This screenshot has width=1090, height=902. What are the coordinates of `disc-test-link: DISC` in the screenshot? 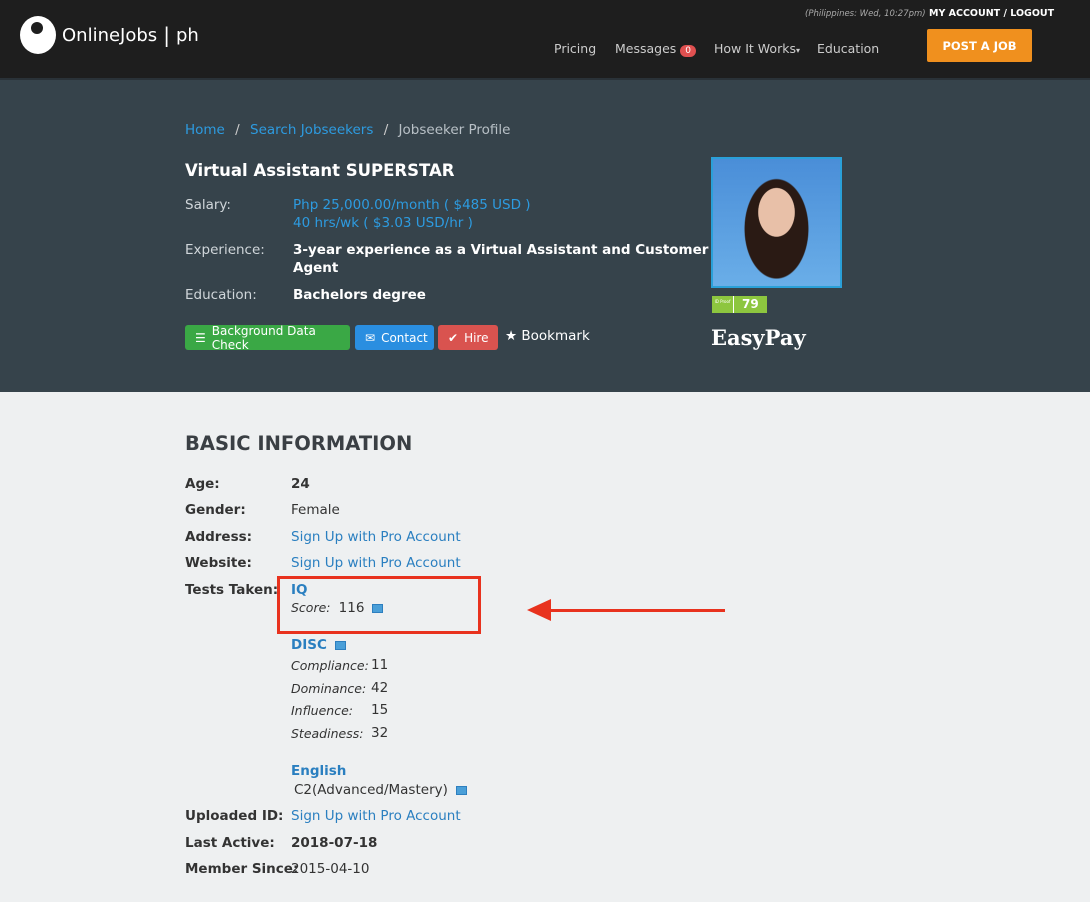 It's located at (309, 645).